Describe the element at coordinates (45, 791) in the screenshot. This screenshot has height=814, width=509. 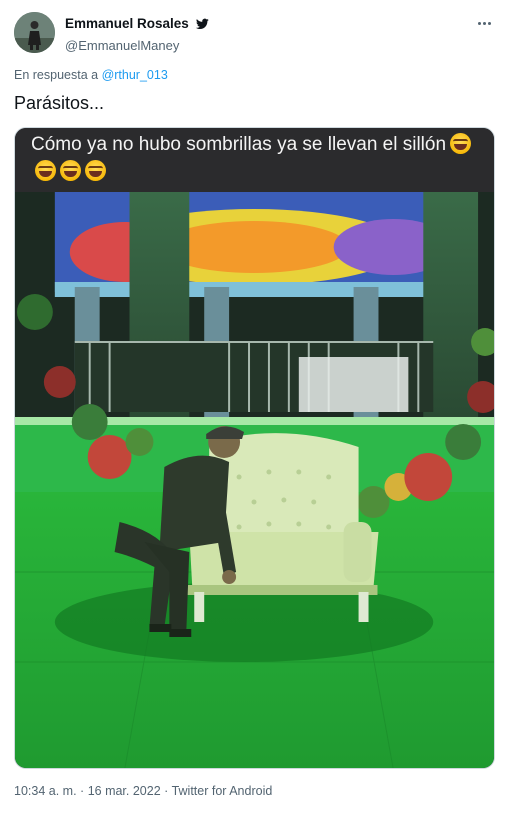
I see `tweet-time: 10:34 a. m.` at that location.